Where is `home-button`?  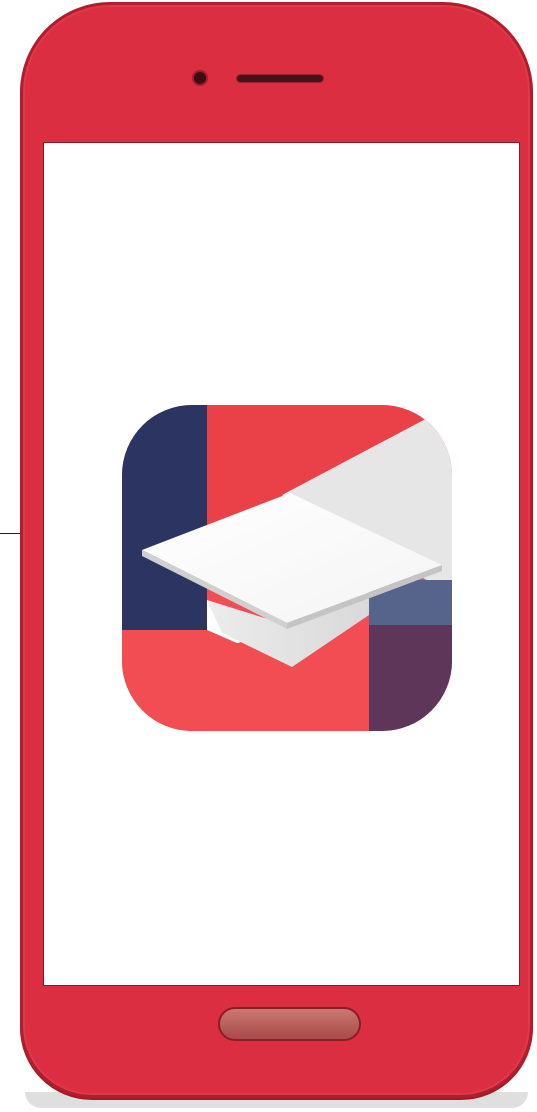
home-button is located at coordinates (289, 1024).